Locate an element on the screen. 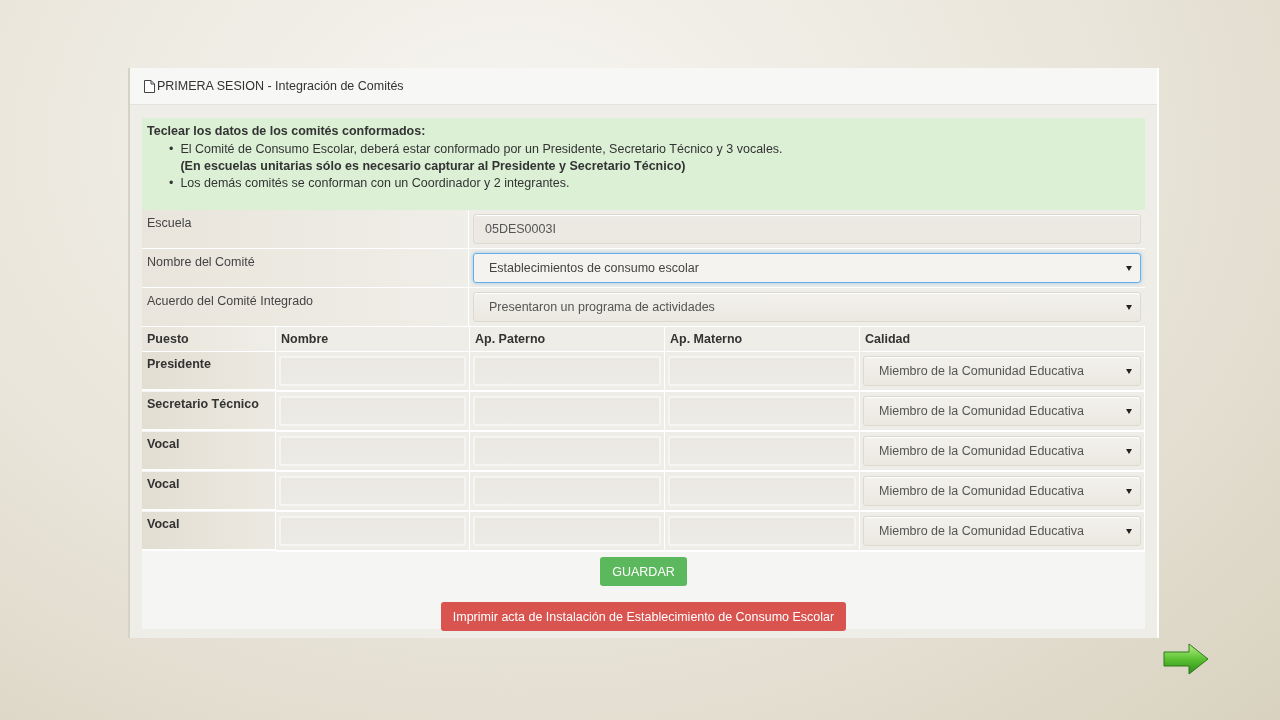 This screenshot has width=1280, height=720. instruction-text: Los demás comités se conforman con un Coordinador y 2 integrantes. is located at coordinates (375, 183).